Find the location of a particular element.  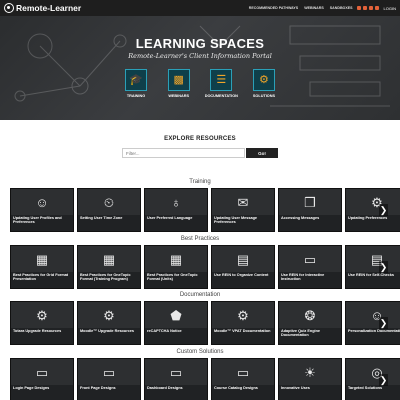

resource-card: ▭ Login Page Designs is located at coordinates (42, 379).